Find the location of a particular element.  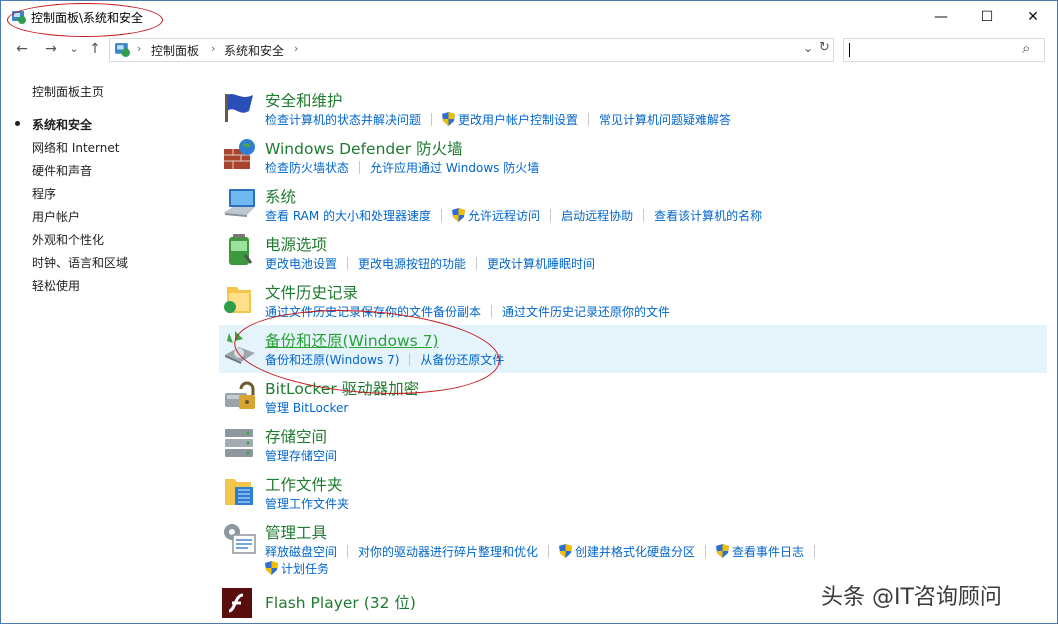

link-defrag-optimize: 对你的驱动器进行碎片整理和优化 is located at coordinates (448, 551).